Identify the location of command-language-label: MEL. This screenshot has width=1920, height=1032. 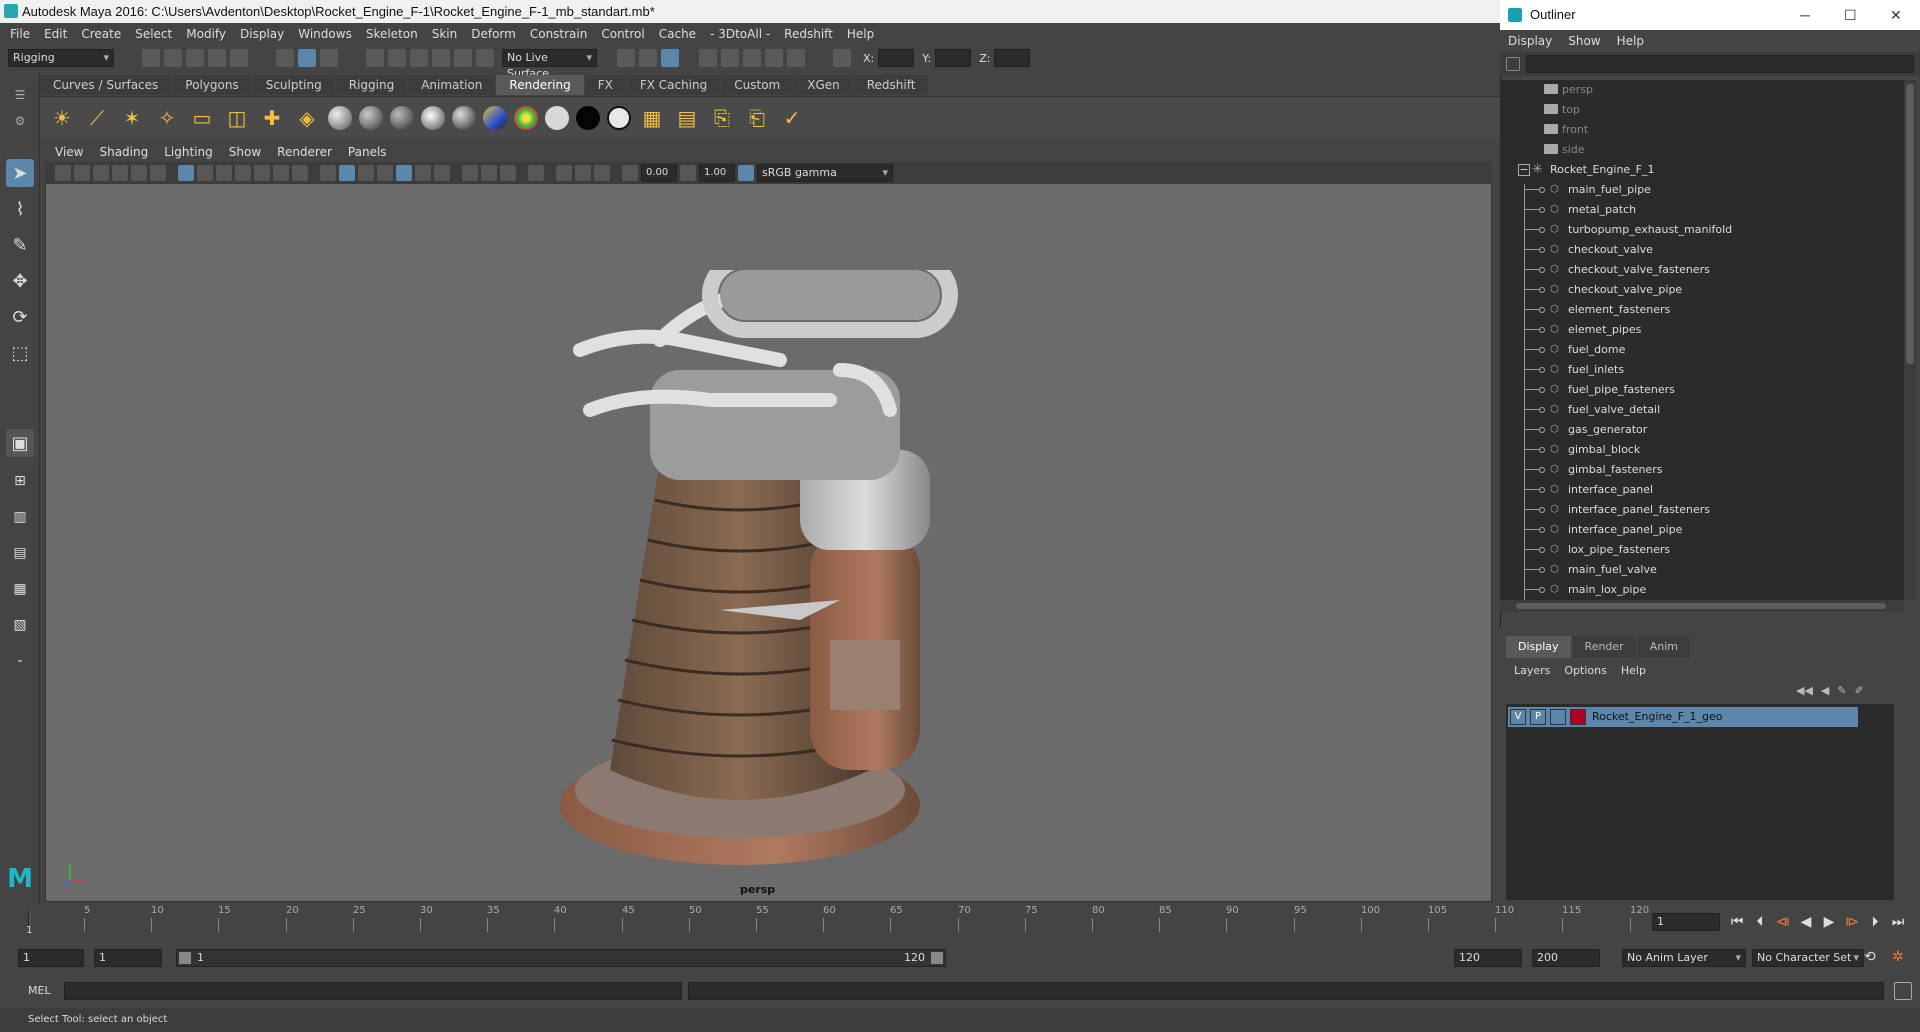
(39, 991).